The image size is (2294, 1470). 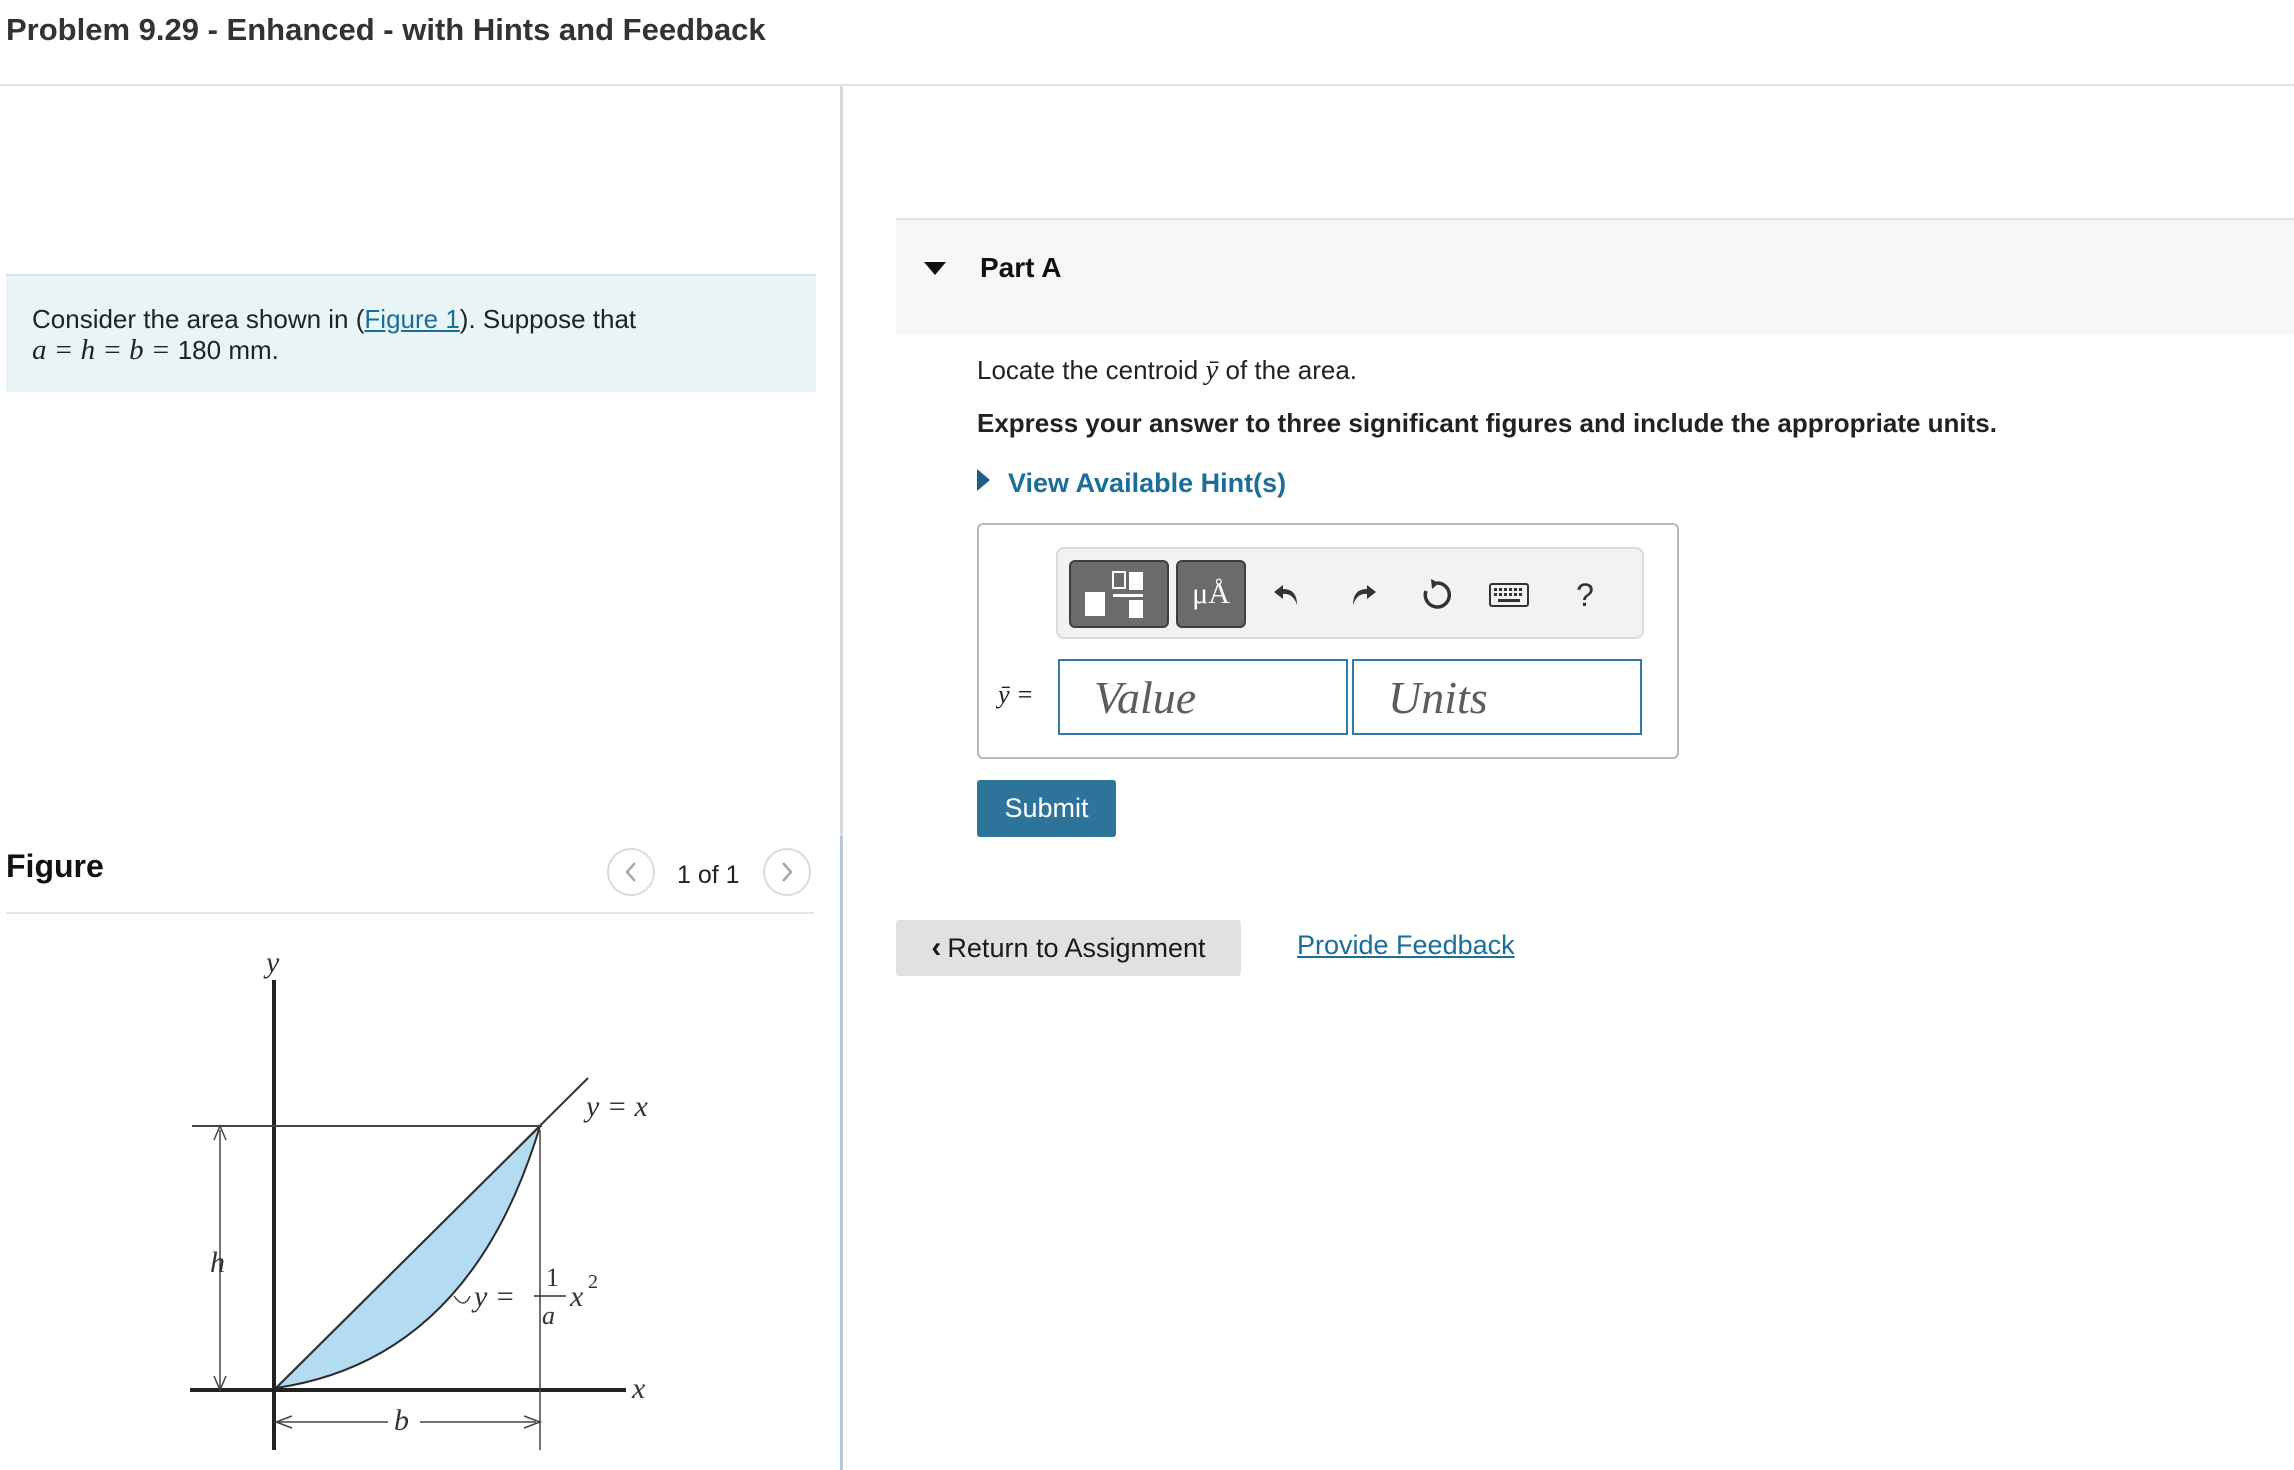 What do you see at coordinates (1147, 85) in the screenshot?
I see `header-divider` at bounding box center [1147, 85].